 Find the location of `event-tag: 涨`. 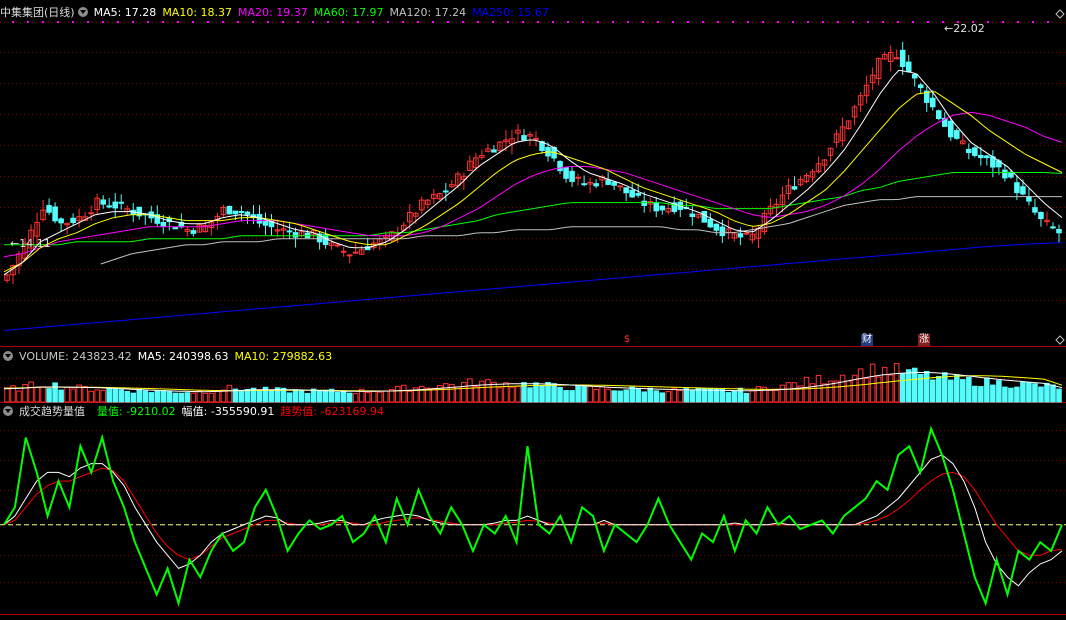

event-tag: 涨 is located at coordinates (924, 340).